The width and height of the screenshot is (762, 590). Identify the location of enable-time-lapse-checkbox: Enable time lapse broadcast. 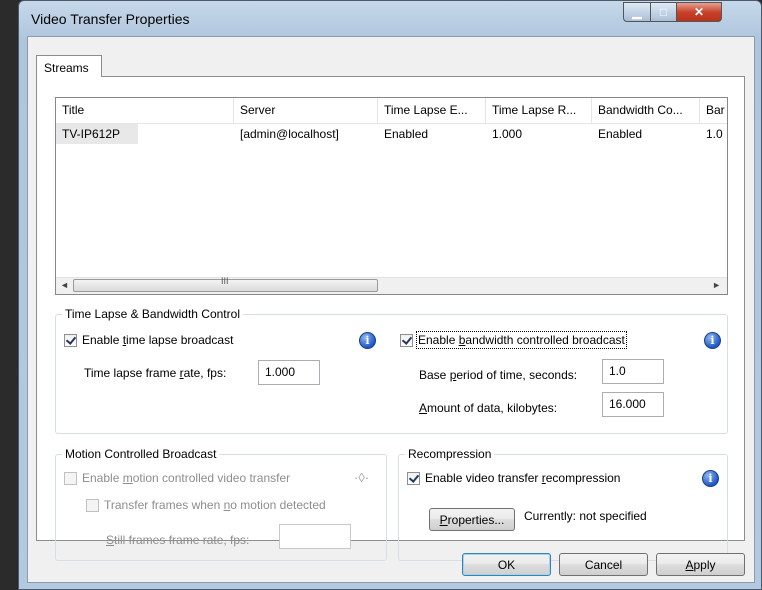
(148, 340).